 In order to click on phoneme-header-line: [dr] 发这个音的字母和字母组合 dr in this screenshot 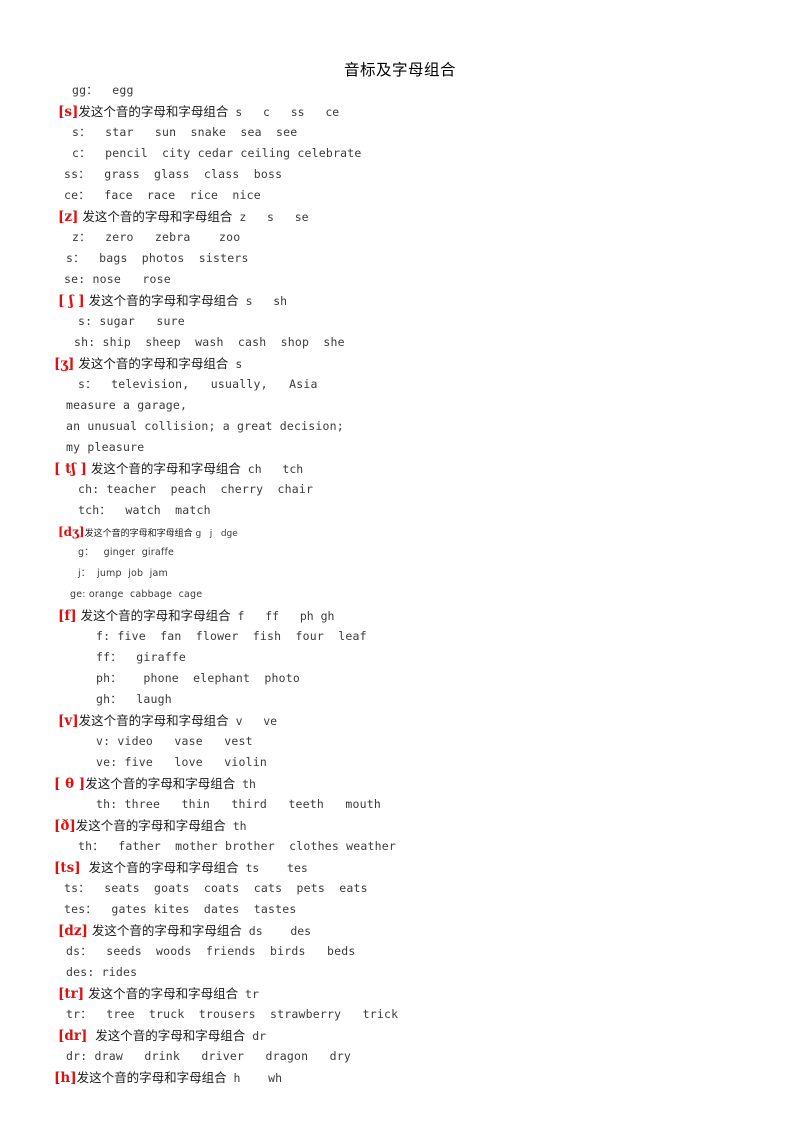, I will do `click(400, 1035)`.